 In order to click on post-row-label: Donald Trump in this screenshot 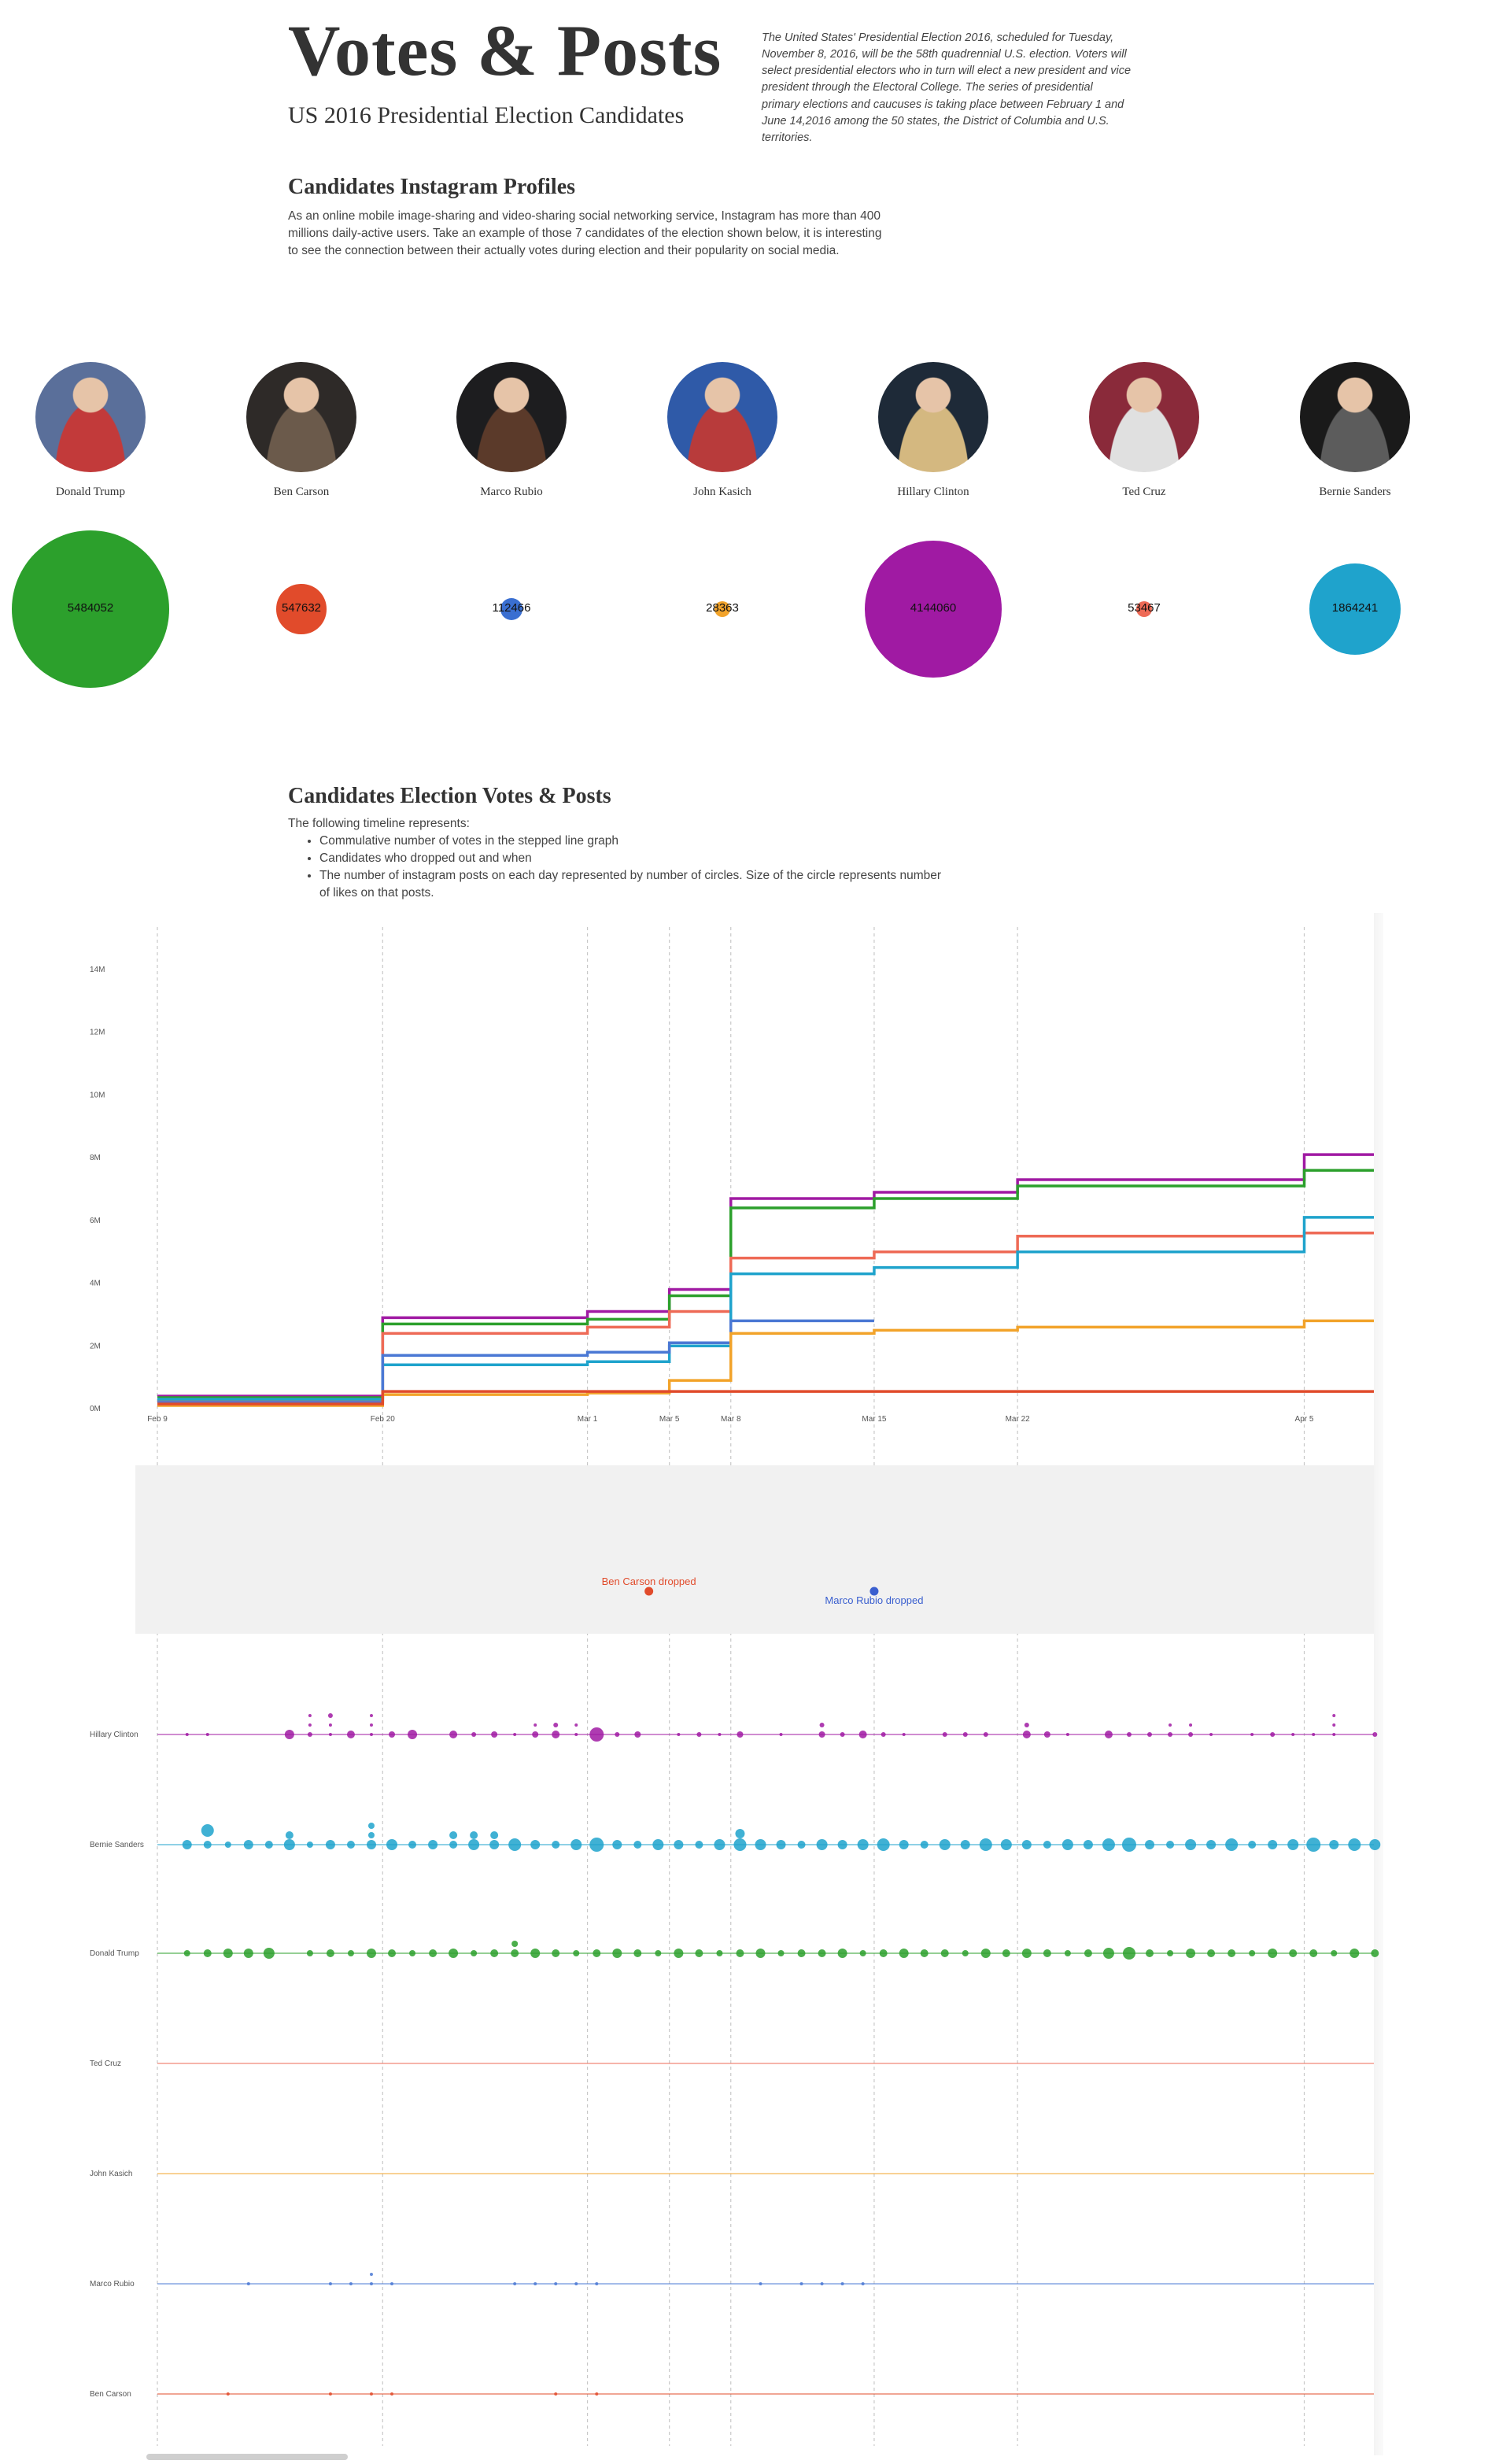, I will do `click(115, 1953)`.